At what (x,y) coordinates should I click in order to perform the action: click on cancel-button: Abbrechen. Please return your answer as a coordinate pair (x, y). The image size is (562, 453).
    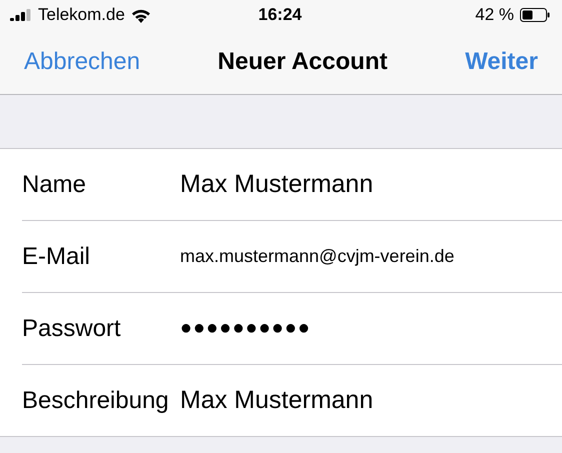
    Looking at the image, I should click on (82, 62).